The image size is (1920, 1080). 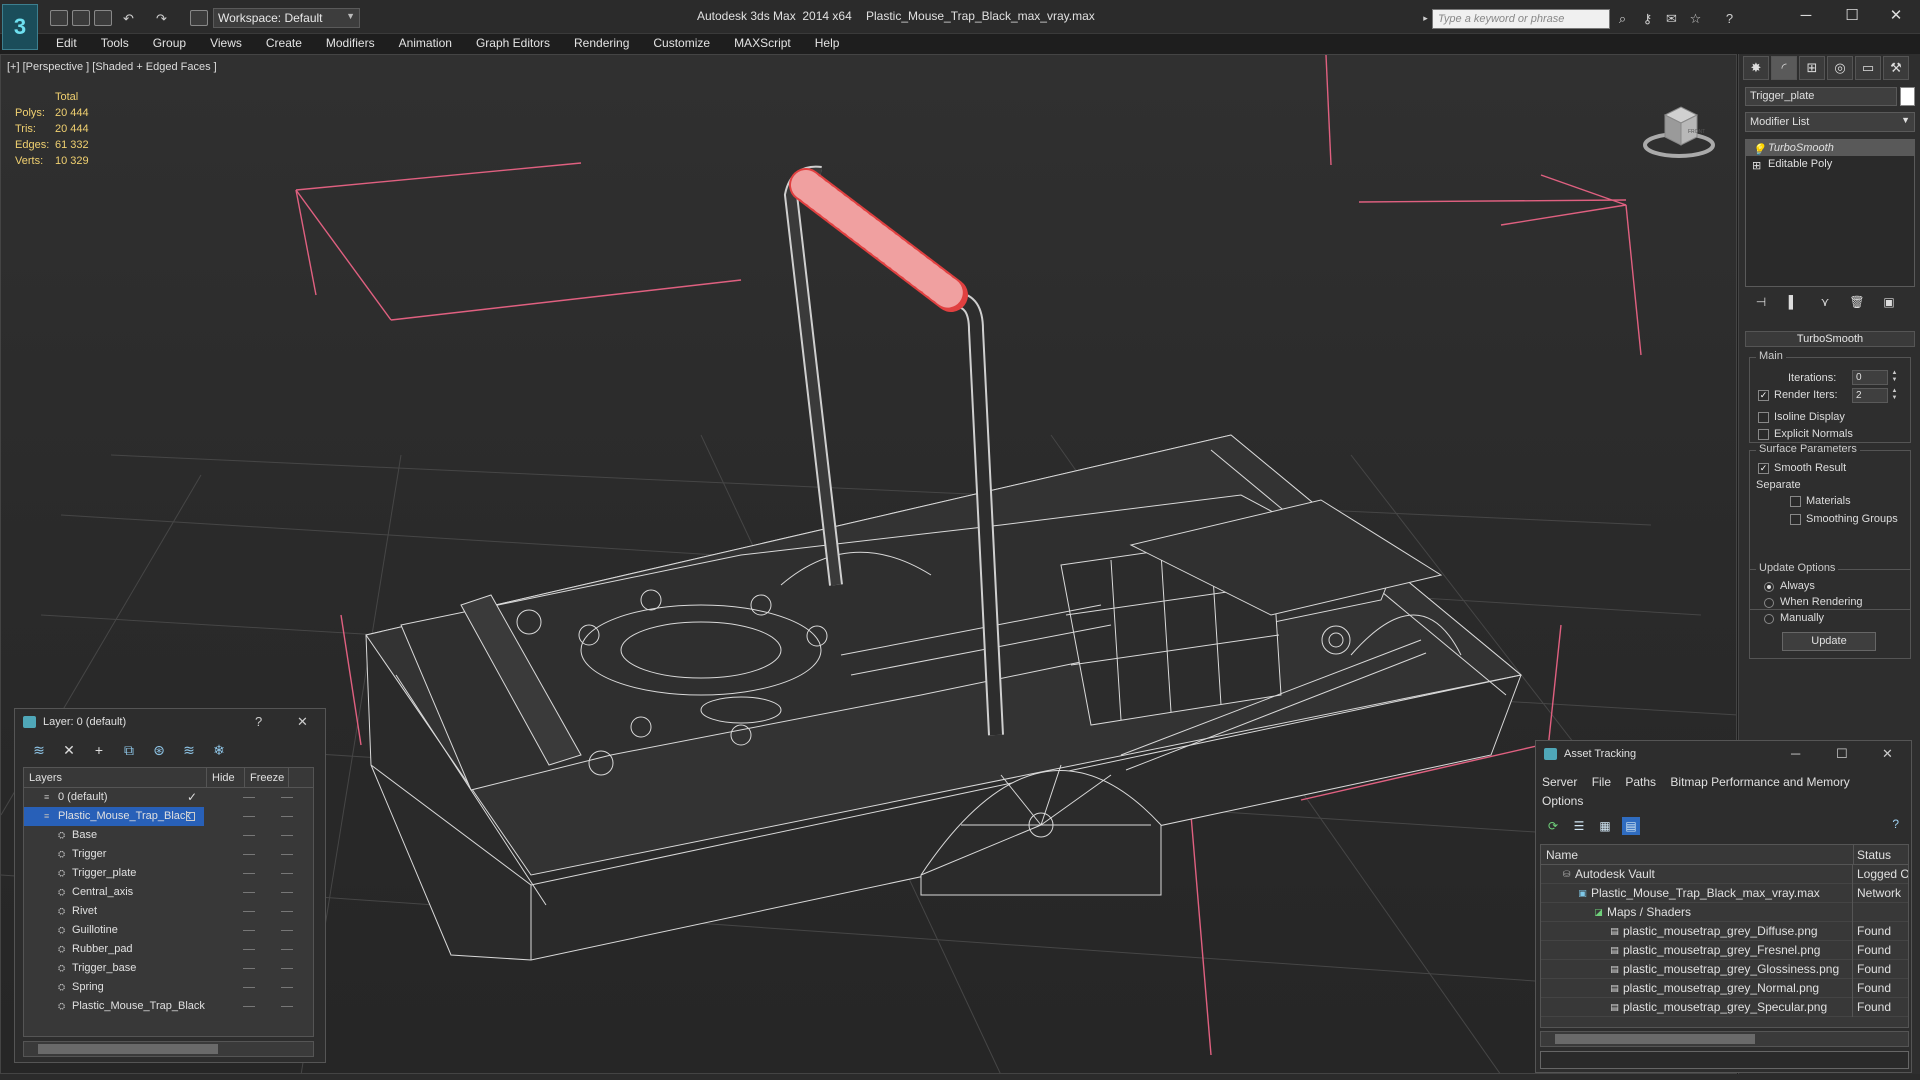 I want to click on hierarchy-tab-icon: ⊞, so click(x=1812, y=68).